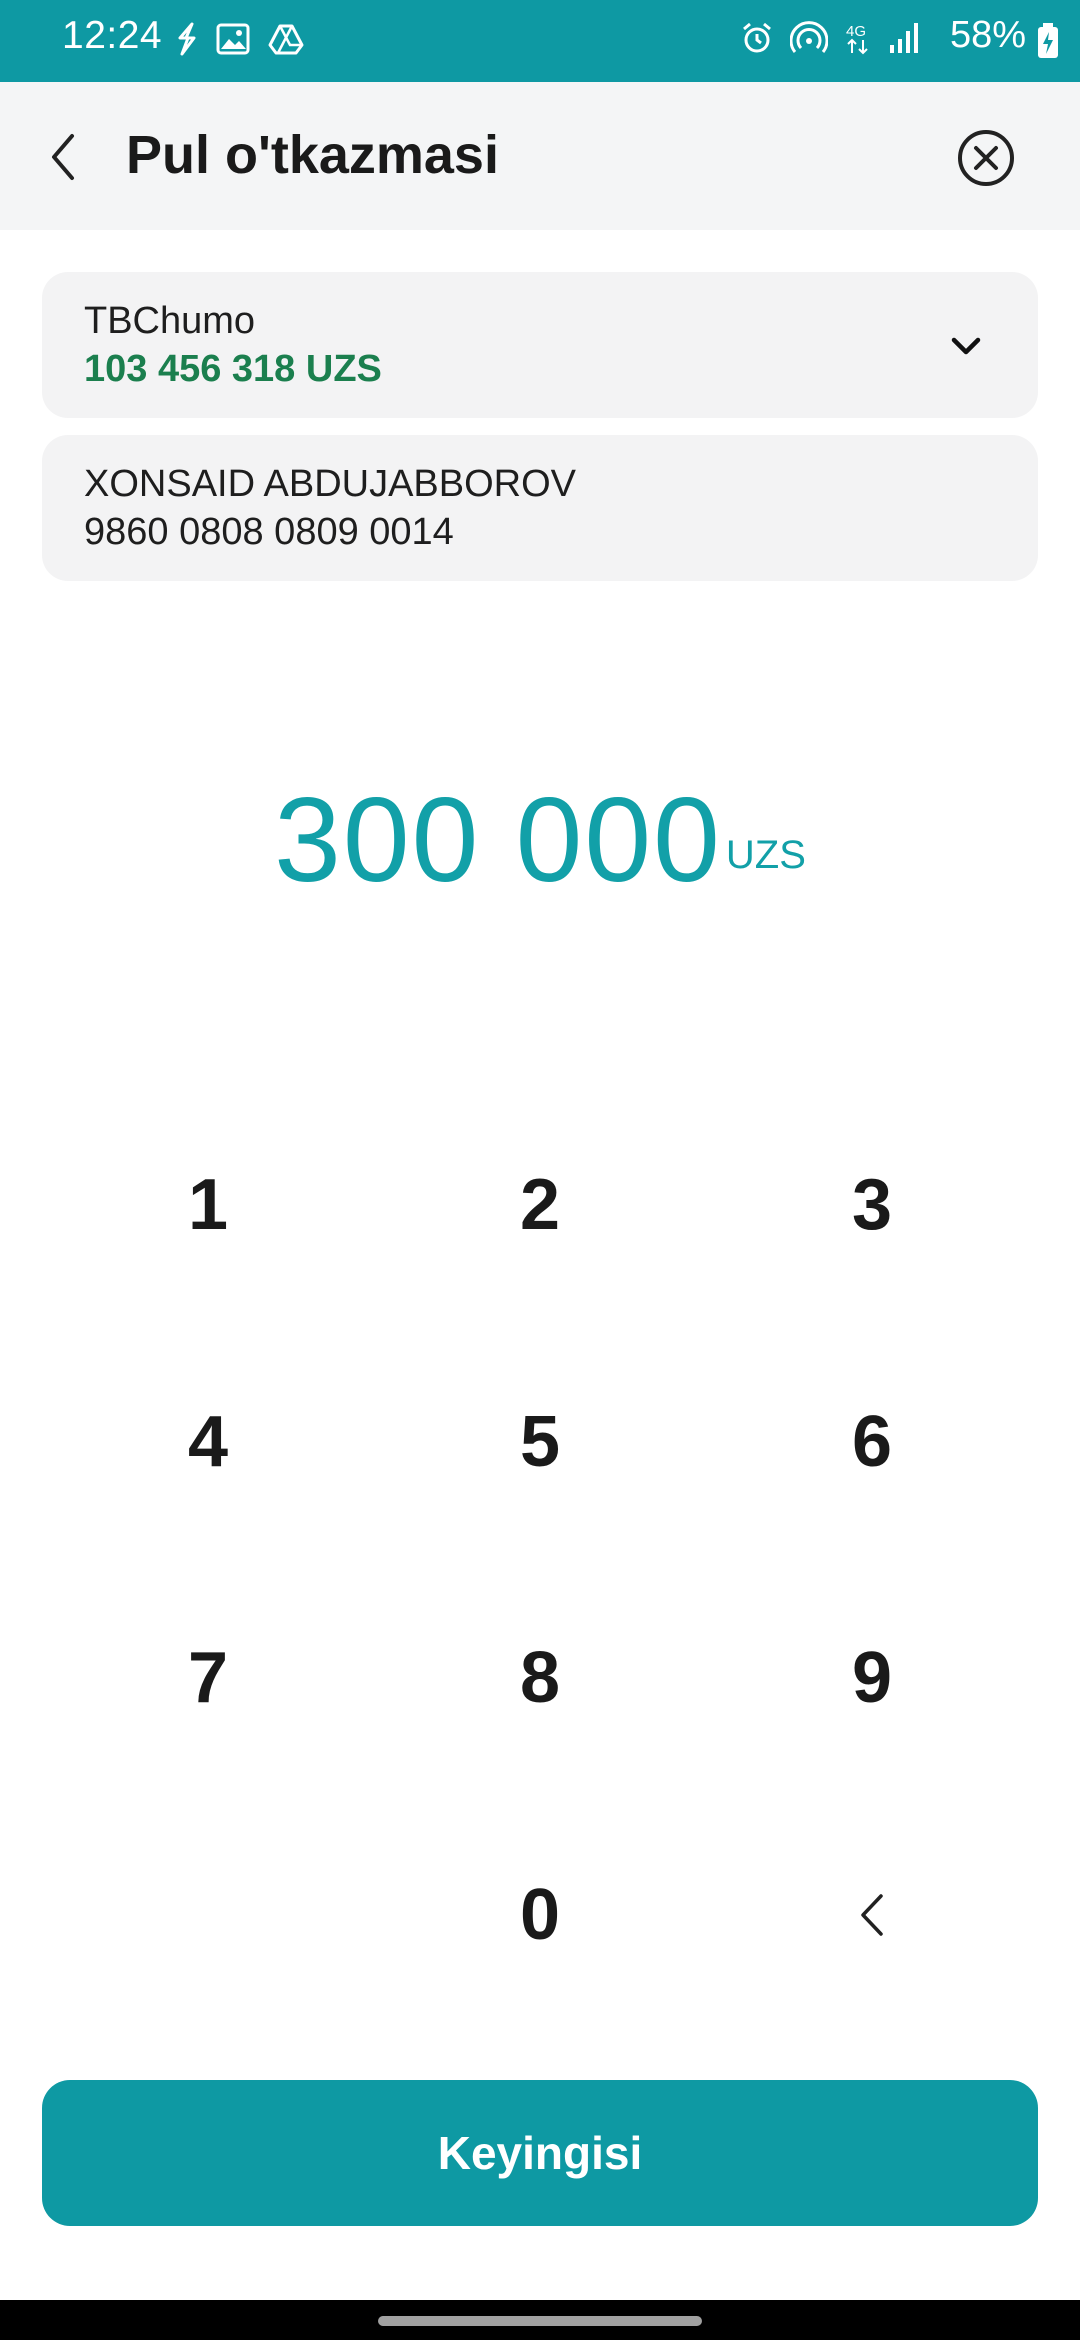 This screenshot has width=1080, height=2340. What do you see at coordinates (540, 1915) in the screenshot?
I see `keypad-key-0: 0` at bounding box center [540, 1915].